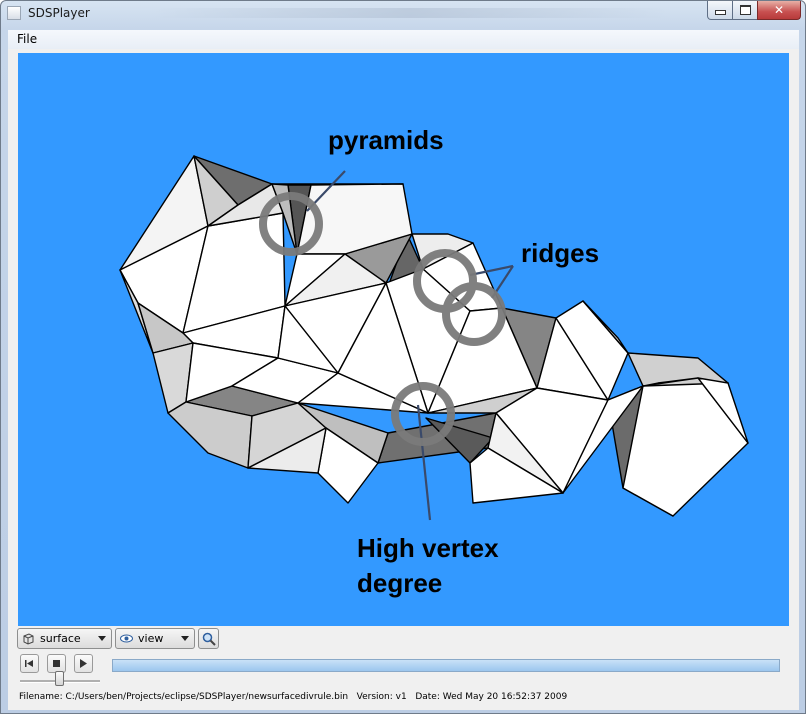  Describe the element at coordinates (403, 39) in the screenshot. I see `menu-bar: File` at that location.